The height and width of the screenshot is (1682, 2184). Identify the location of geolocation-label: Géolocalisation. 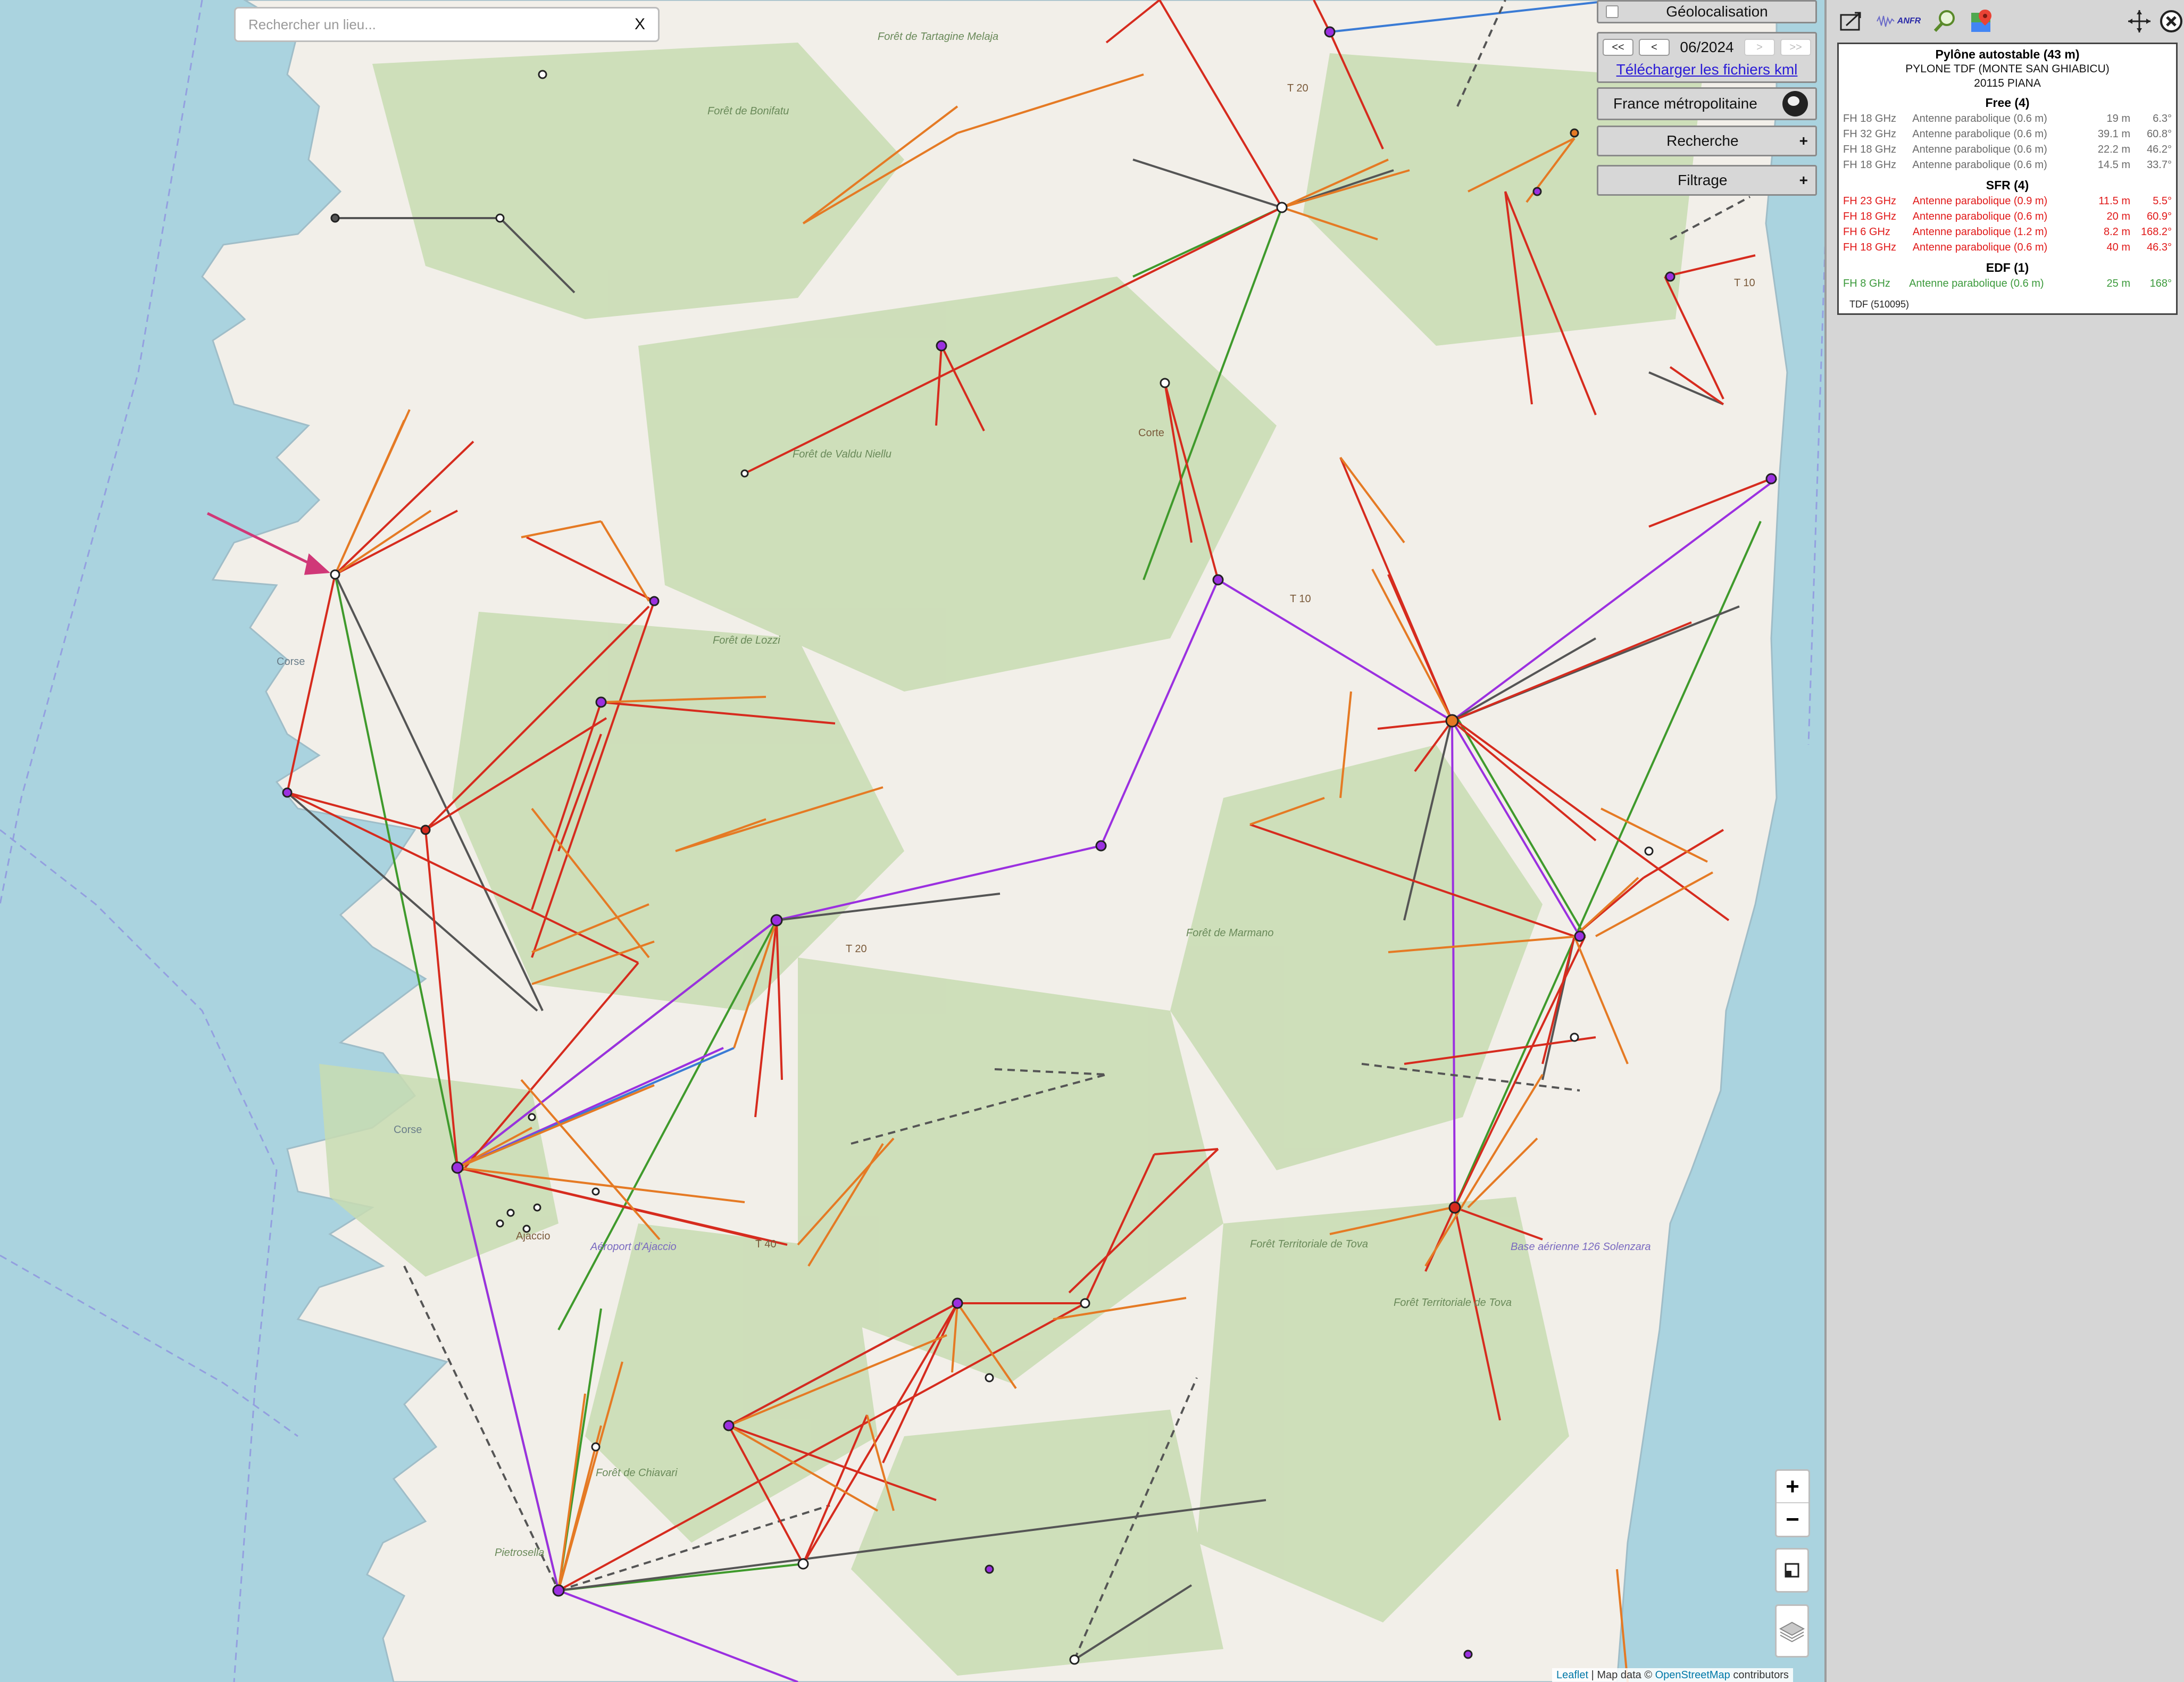
(1717, 11).